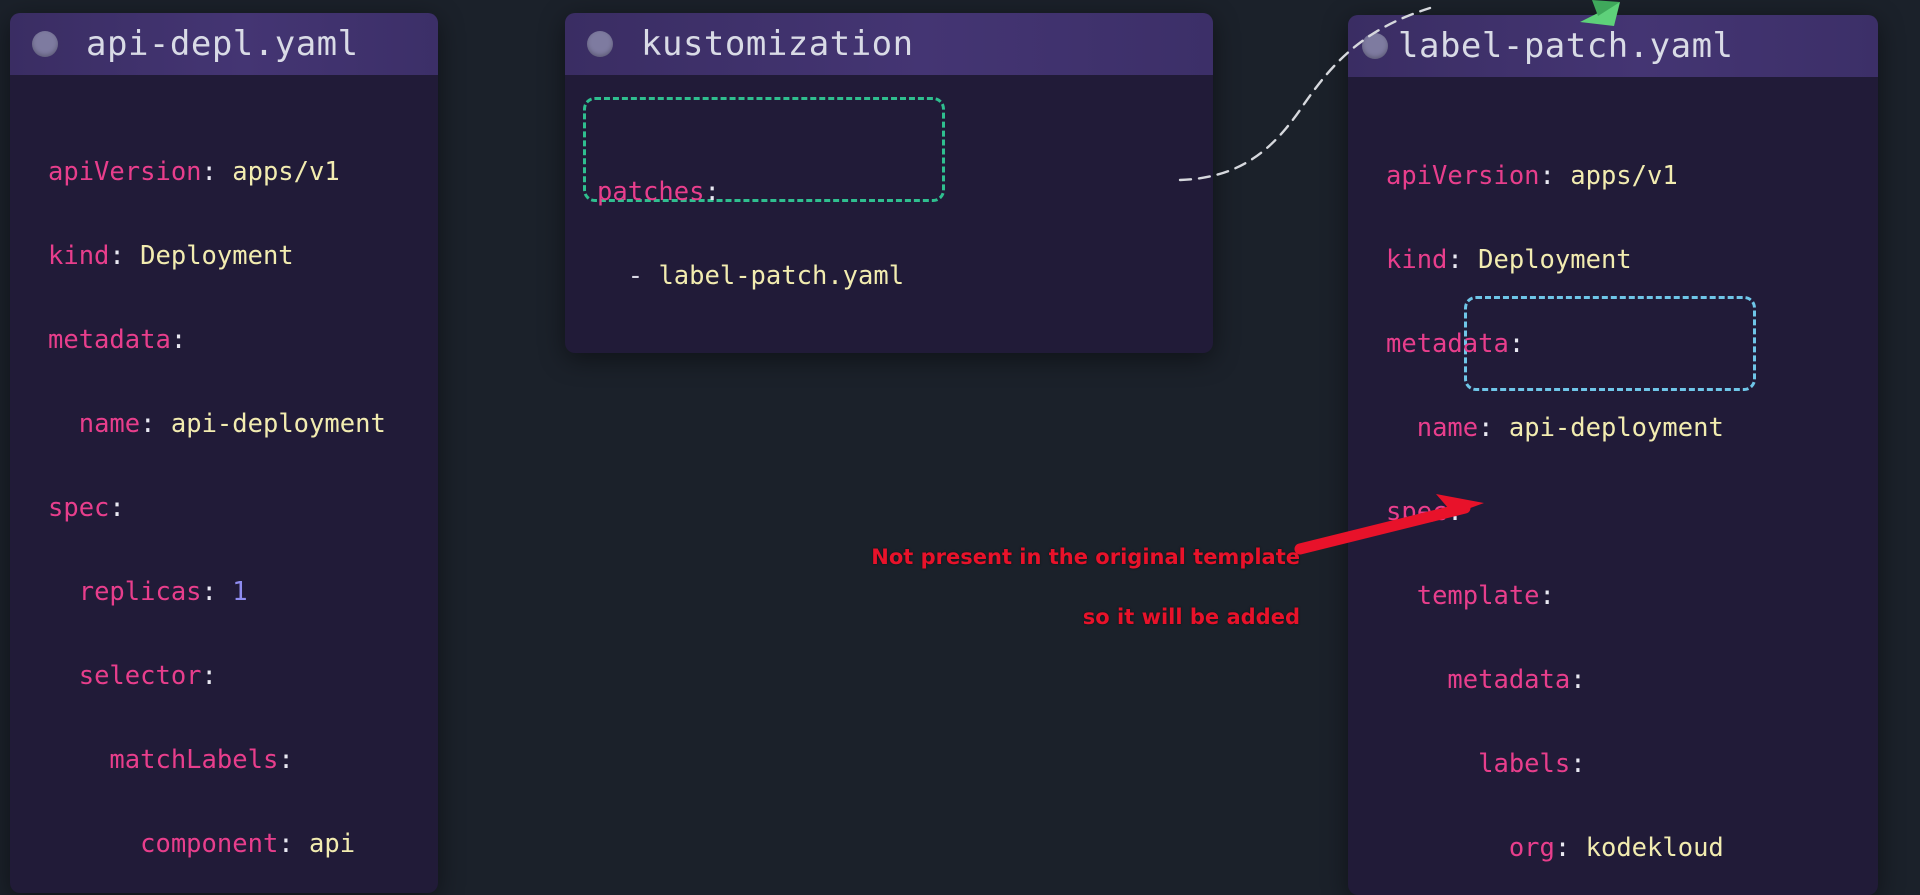  Describe the element at coordinates (1085, 557) in the screenshot. I see `annotation-line-1: Not present in the original template` at that location.